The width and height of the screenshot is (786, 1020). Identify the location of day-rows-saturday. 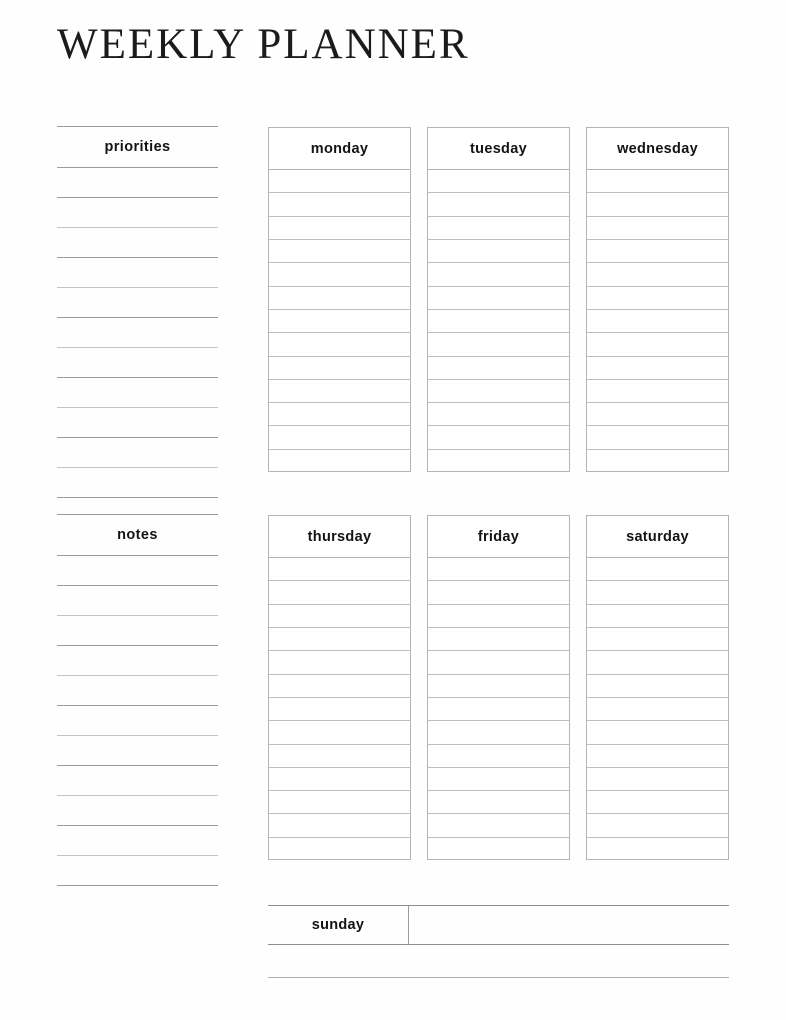
(657, 709).